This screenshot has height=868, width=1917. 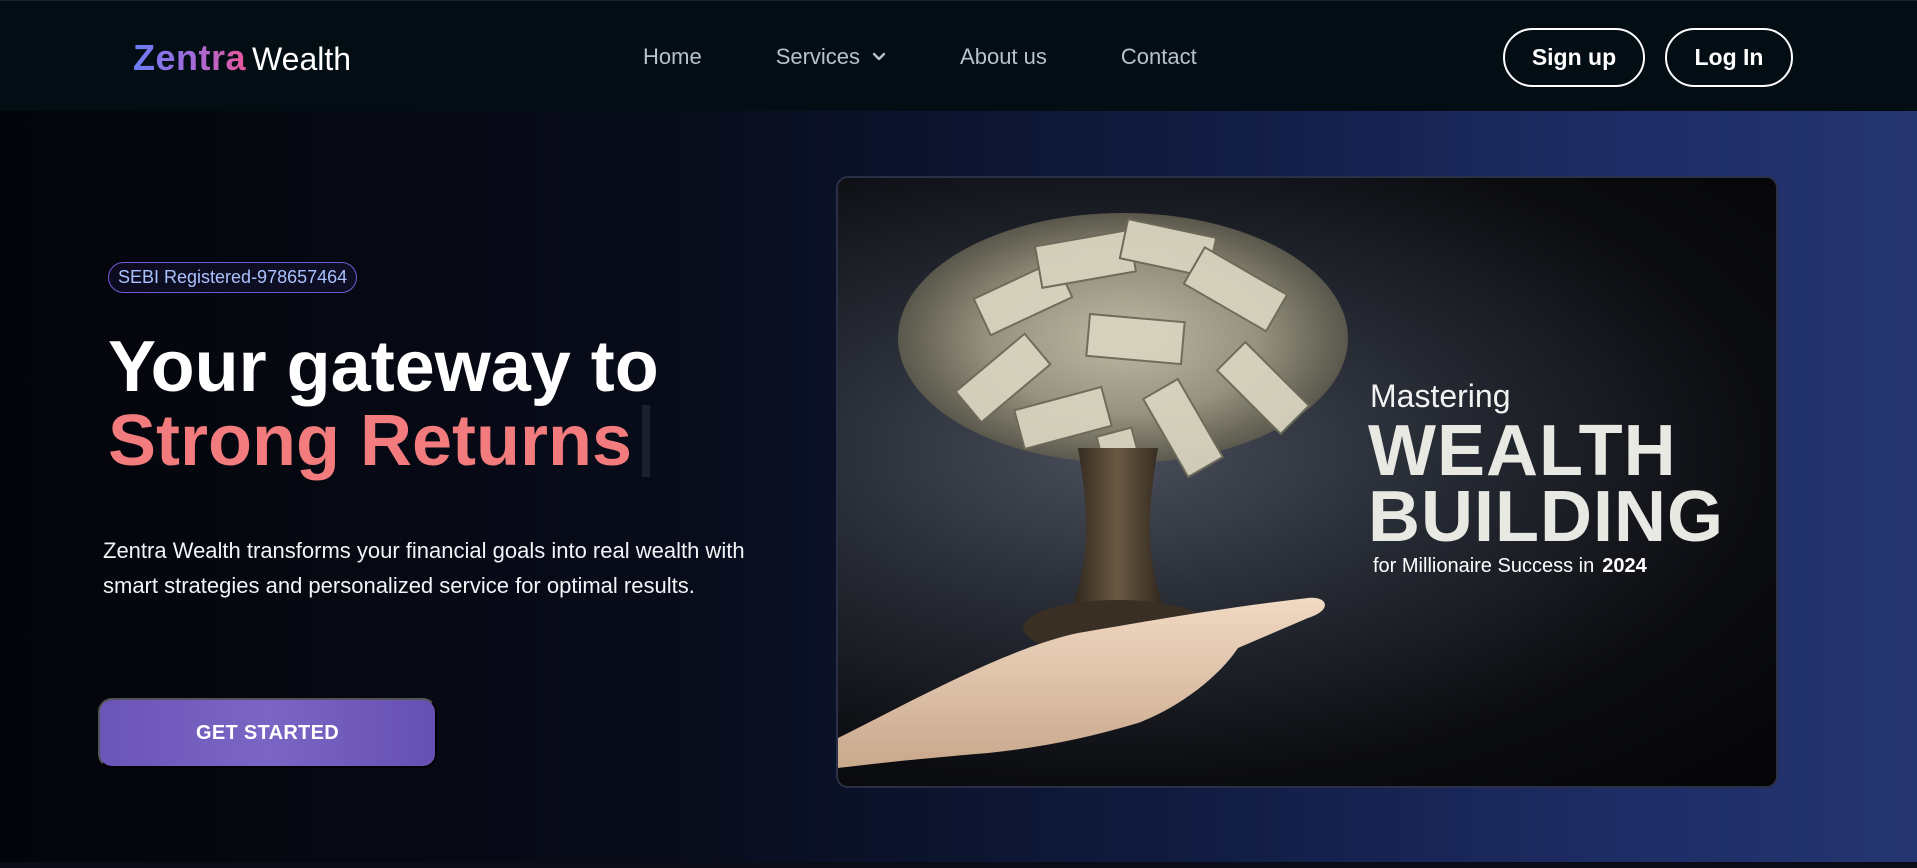 I want to click on nav-contact: Contact, so click(x=1159, y=57).